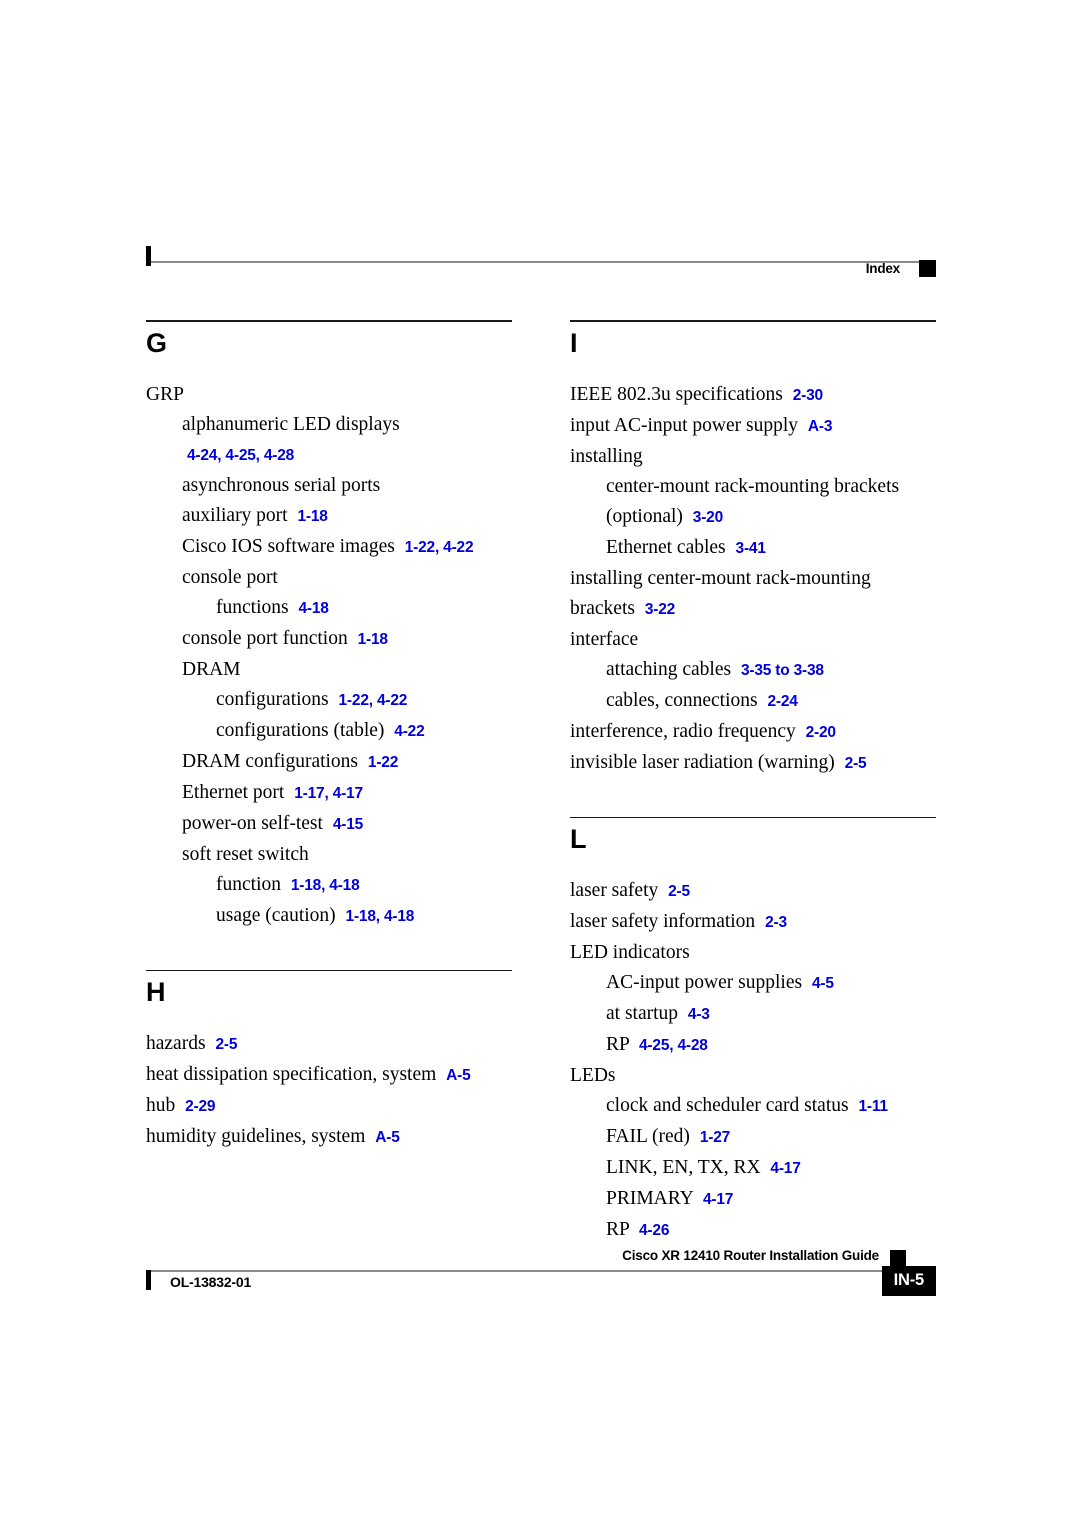 The height and width of the screenshot is (1528, 1080). What do you see at coordinates (383, 762) in the screenshot?
I see `index-entry-page-reference: 1-22` at bounding box center [383, 762].